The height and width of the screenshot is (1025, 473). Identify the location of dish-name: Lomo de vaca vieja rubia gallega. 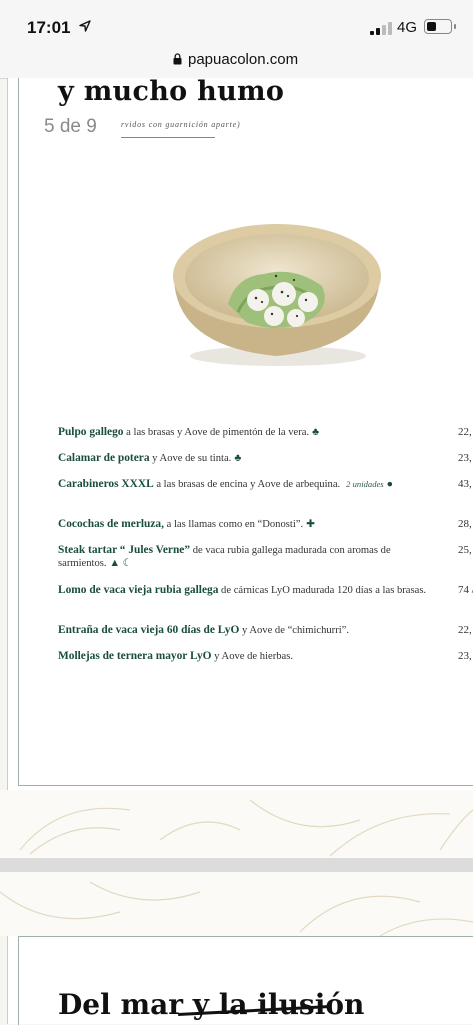
(138, 590).